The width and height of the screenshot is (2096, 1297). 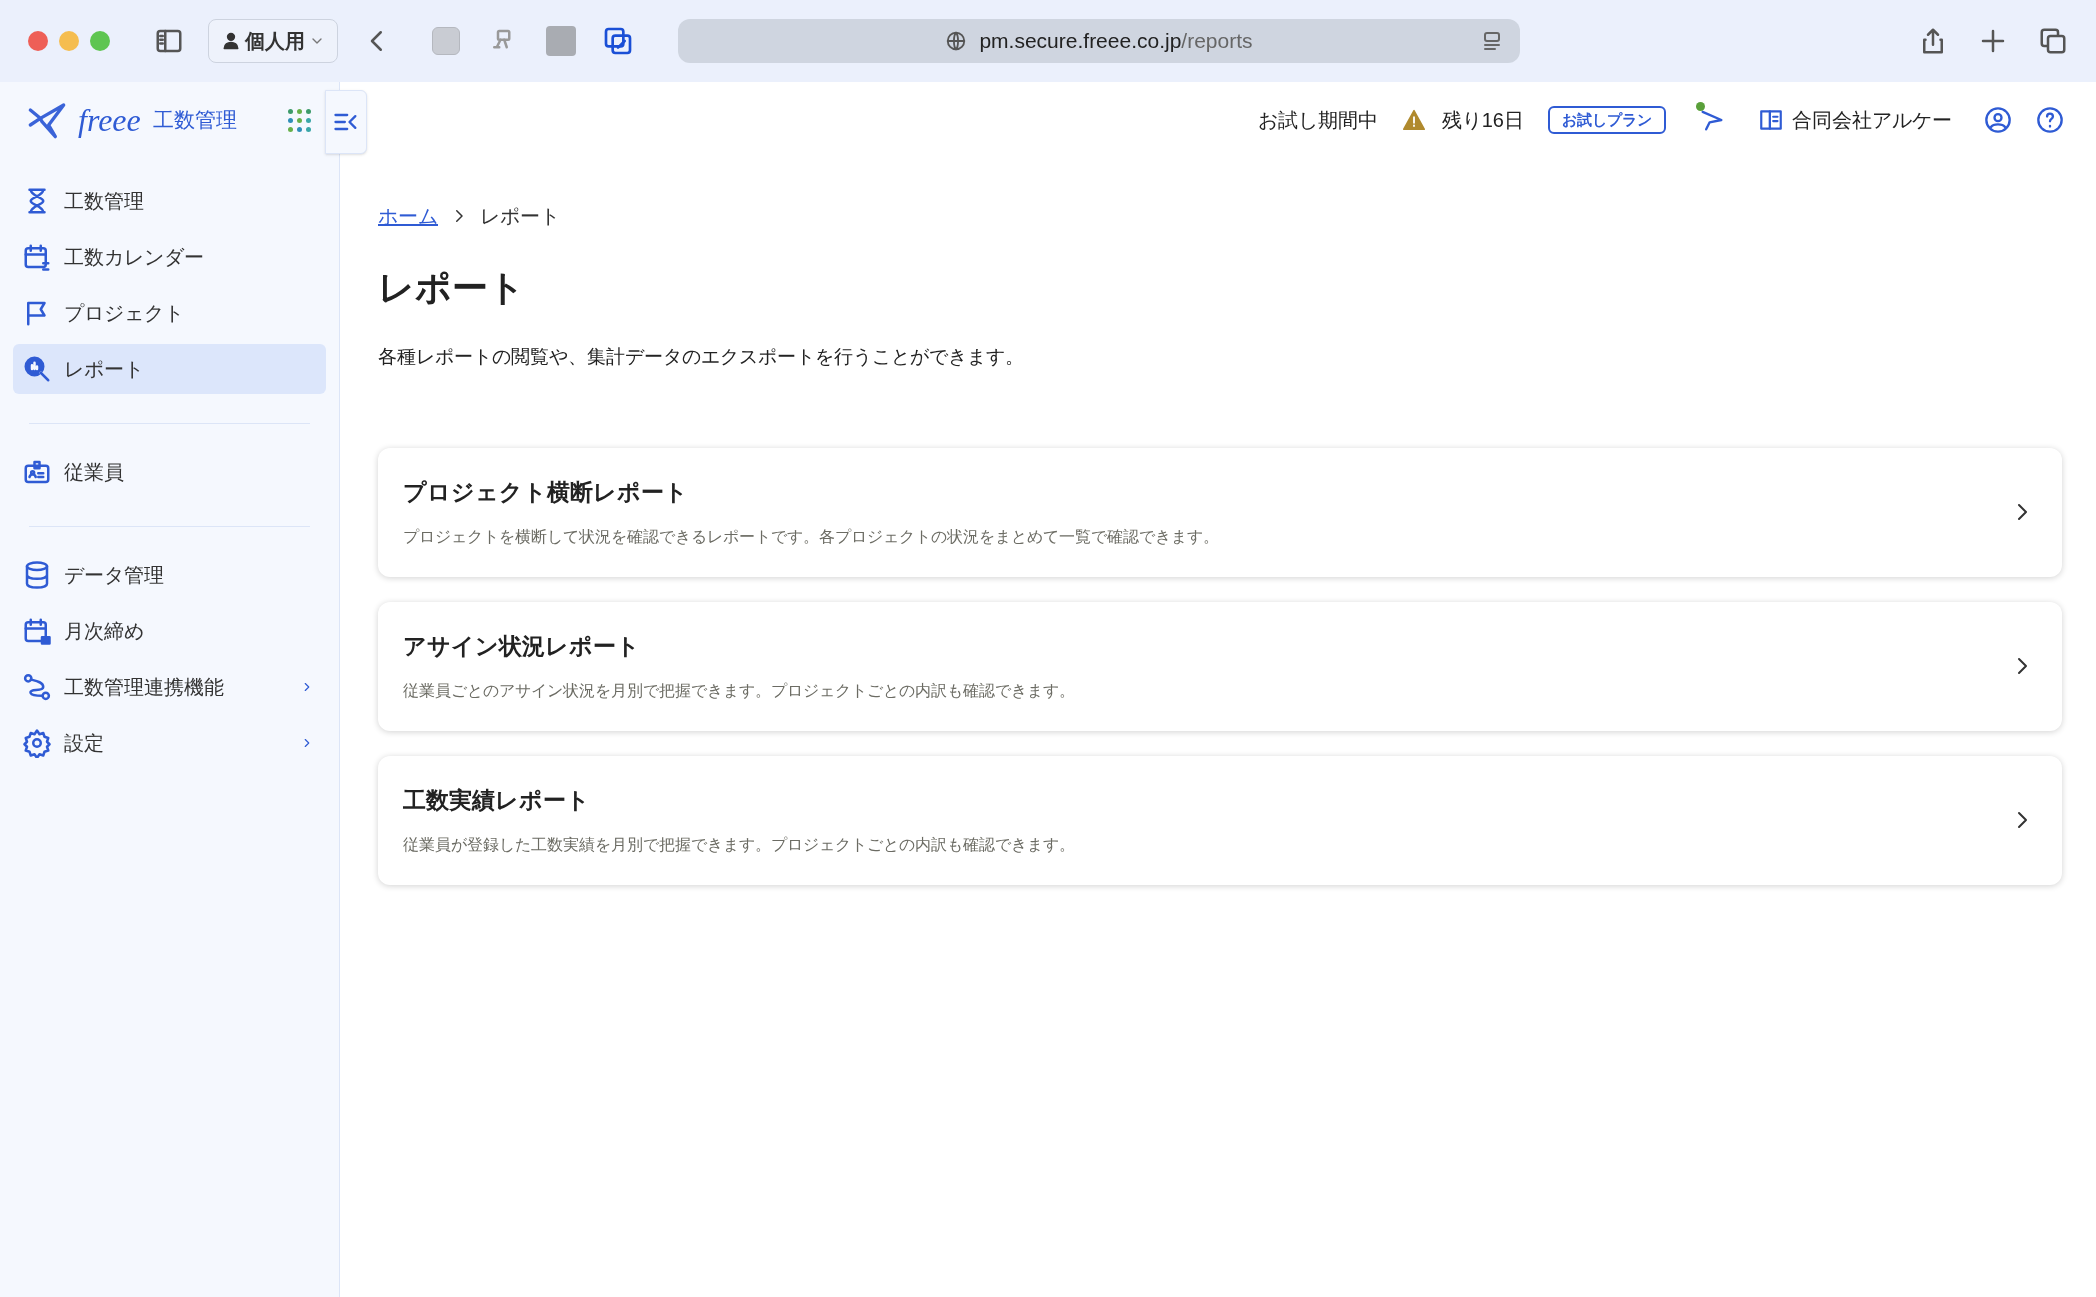 I want to click on page-description: 各種レポートの閲覧や、集計データのエクスポートを行うことができます。, so click(x=701, y=357).